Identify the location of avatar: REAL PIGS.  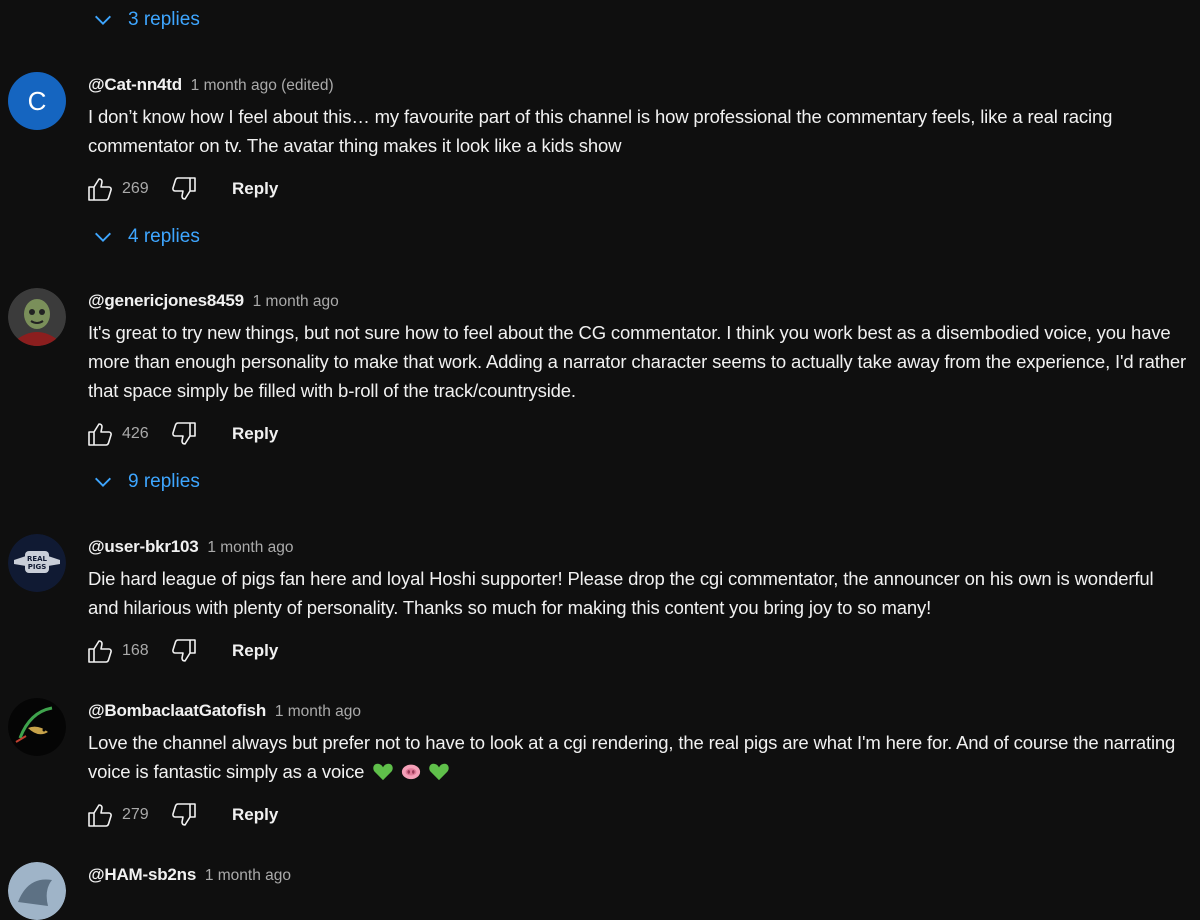
(37, 563).